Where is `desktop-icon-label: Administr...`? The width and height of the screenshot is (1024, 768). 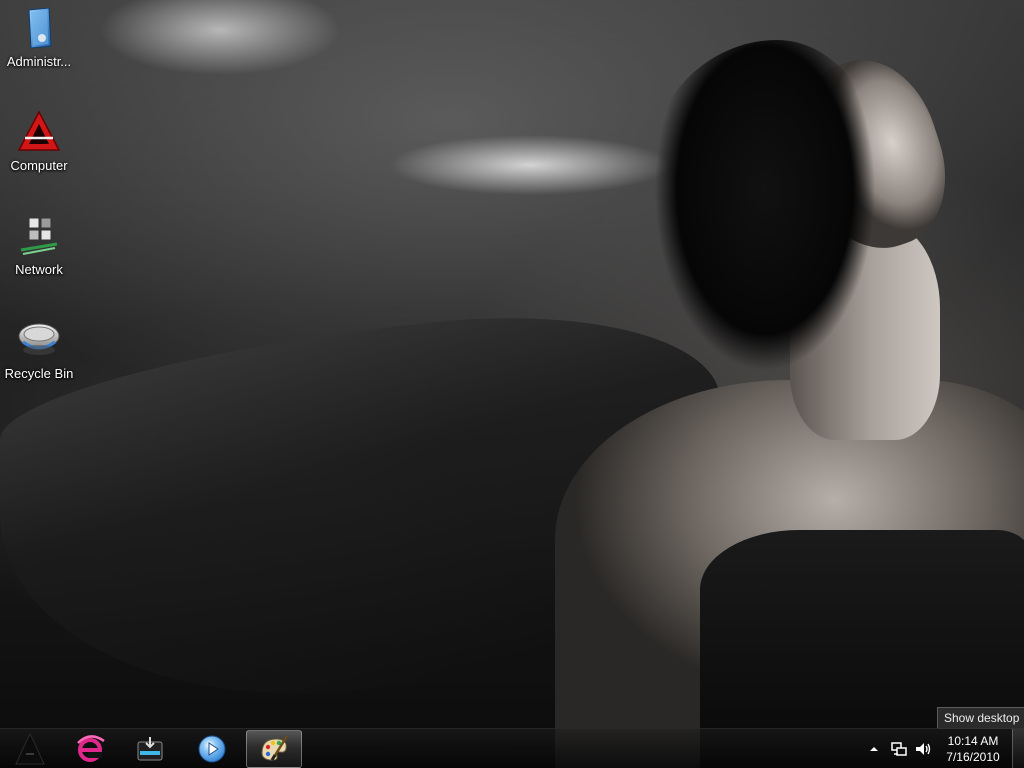 desktop-icon-label: Administr... is located at coordinates (39, 61).